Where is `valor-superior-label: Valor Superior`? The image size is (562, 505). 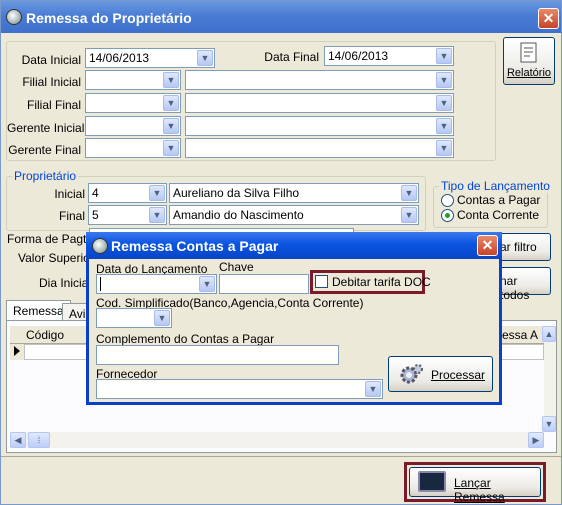 valor-superior-label: Valor Superior is located at coordinates (56, 258).